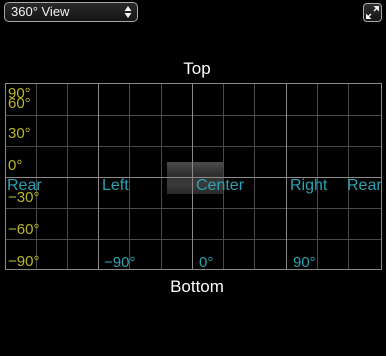 Image resolution: width=386 pixels, height=356 pixels. I want to click on azimuth-label-rear-left: Rear, so click(24, 185).